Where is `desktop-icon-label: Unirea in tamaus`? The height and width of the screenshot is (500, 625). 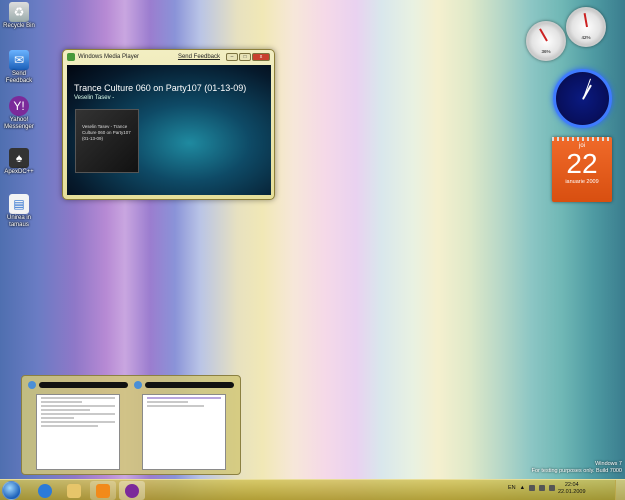 desktop-icon-label: Unirea in tamaus is located at coordinates (18, 221).